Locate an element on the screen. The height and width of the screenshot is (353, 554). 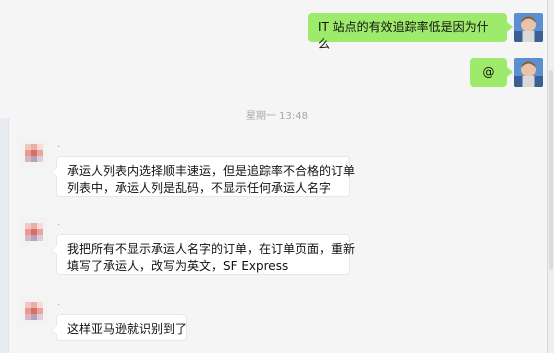
message-line: 我把所有不显示承运人名字的订单，在订单页面，重新 is located at coordinates (211, 249).